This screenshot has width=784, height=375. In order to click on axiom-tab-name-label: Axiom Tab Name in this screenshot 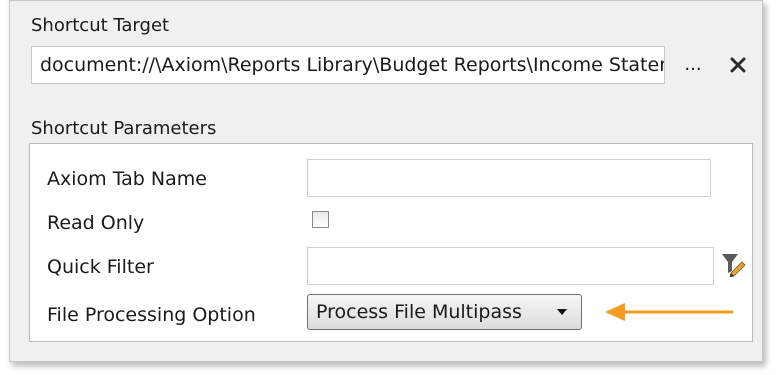, I will do `click(127, 179)`.